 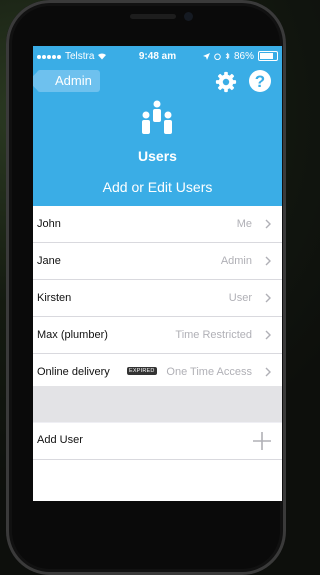 What do you see at coordinates (142, 371) in the screenshot?
I see `expired-badge: EXPIRED` at bounding box center [142, 371].